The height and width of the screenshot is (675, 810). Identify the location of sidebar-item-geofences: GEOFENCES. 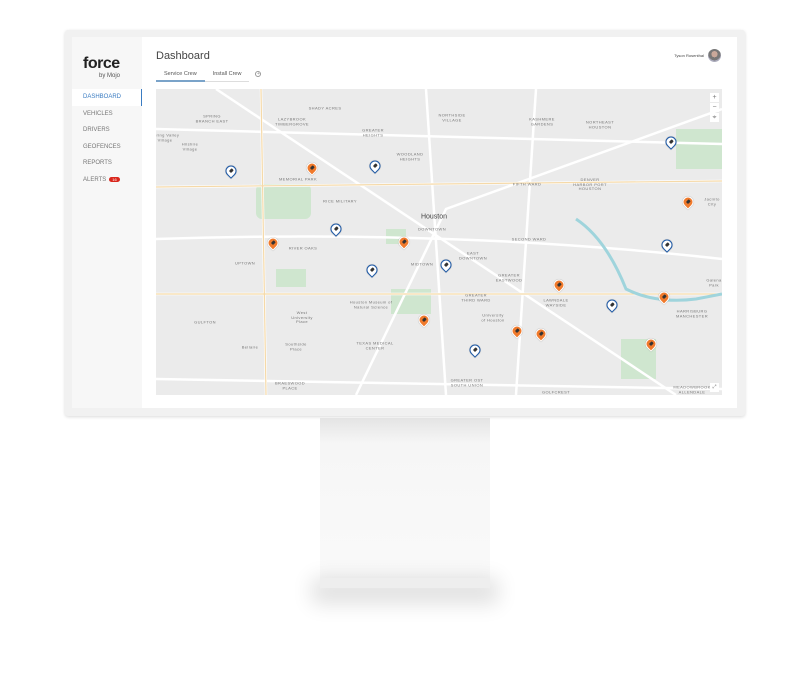
(107, 147).